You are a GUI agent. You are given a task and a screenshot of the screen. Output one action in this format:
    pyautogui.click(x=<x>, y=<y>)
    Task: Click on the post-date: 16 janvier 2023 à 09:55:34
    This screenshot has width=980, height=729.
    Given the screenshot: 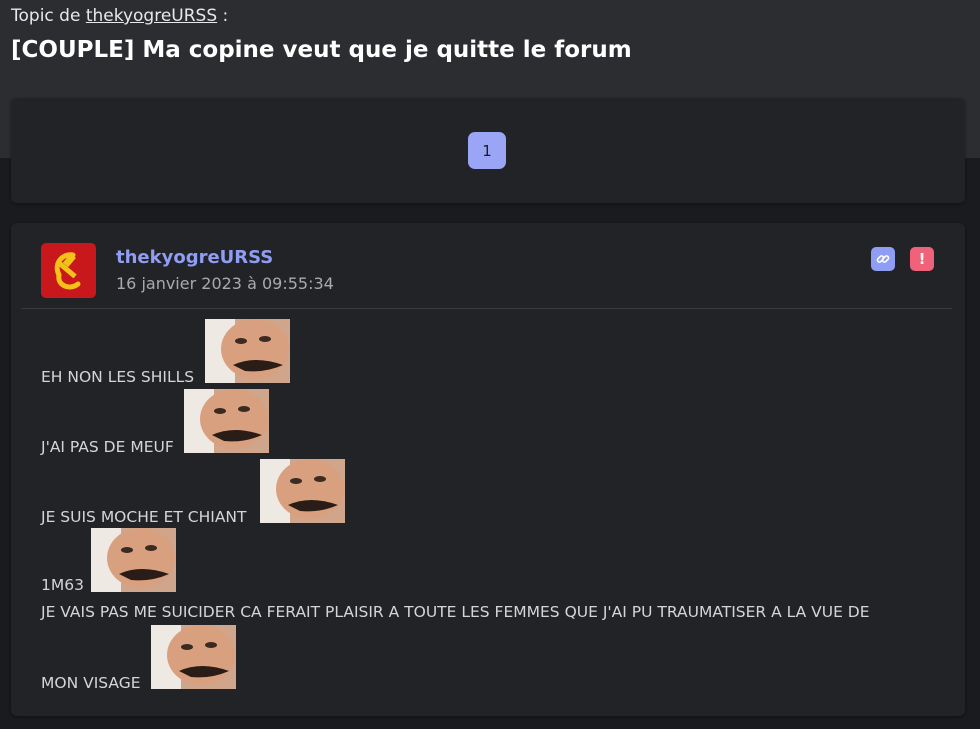 What is the action you would take?
    pyautogui.click(x=225, y=283)
    